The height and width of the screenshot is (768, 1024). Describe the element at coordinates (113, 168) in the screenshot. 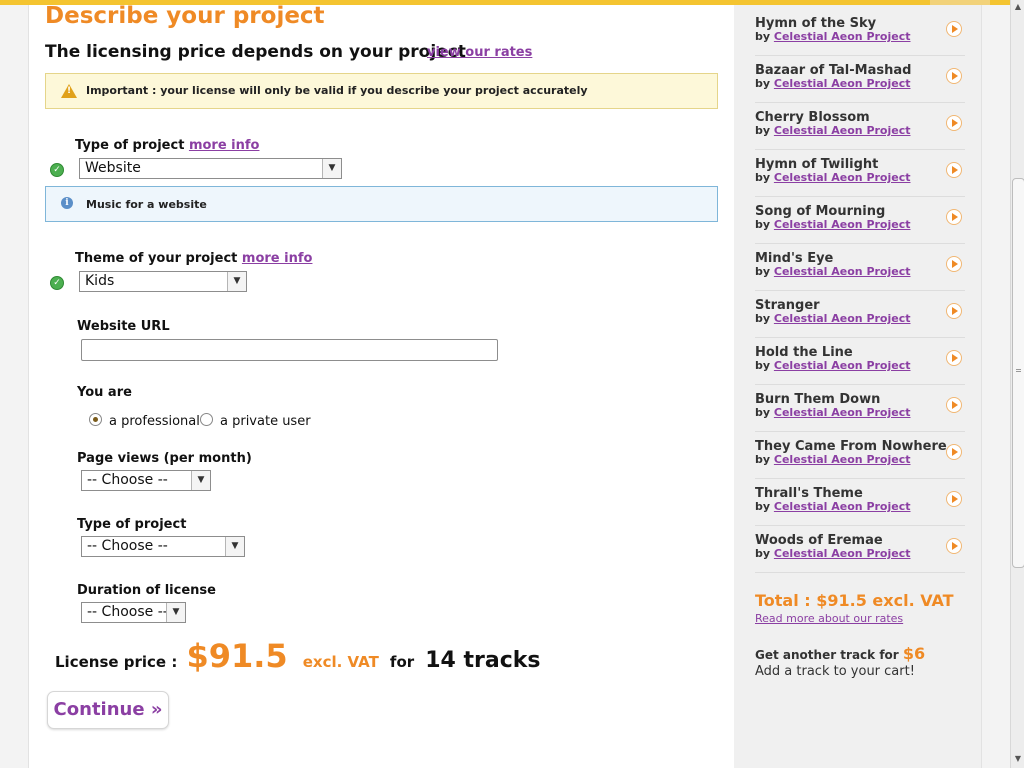

I see `project-type-value: Website` at that location.